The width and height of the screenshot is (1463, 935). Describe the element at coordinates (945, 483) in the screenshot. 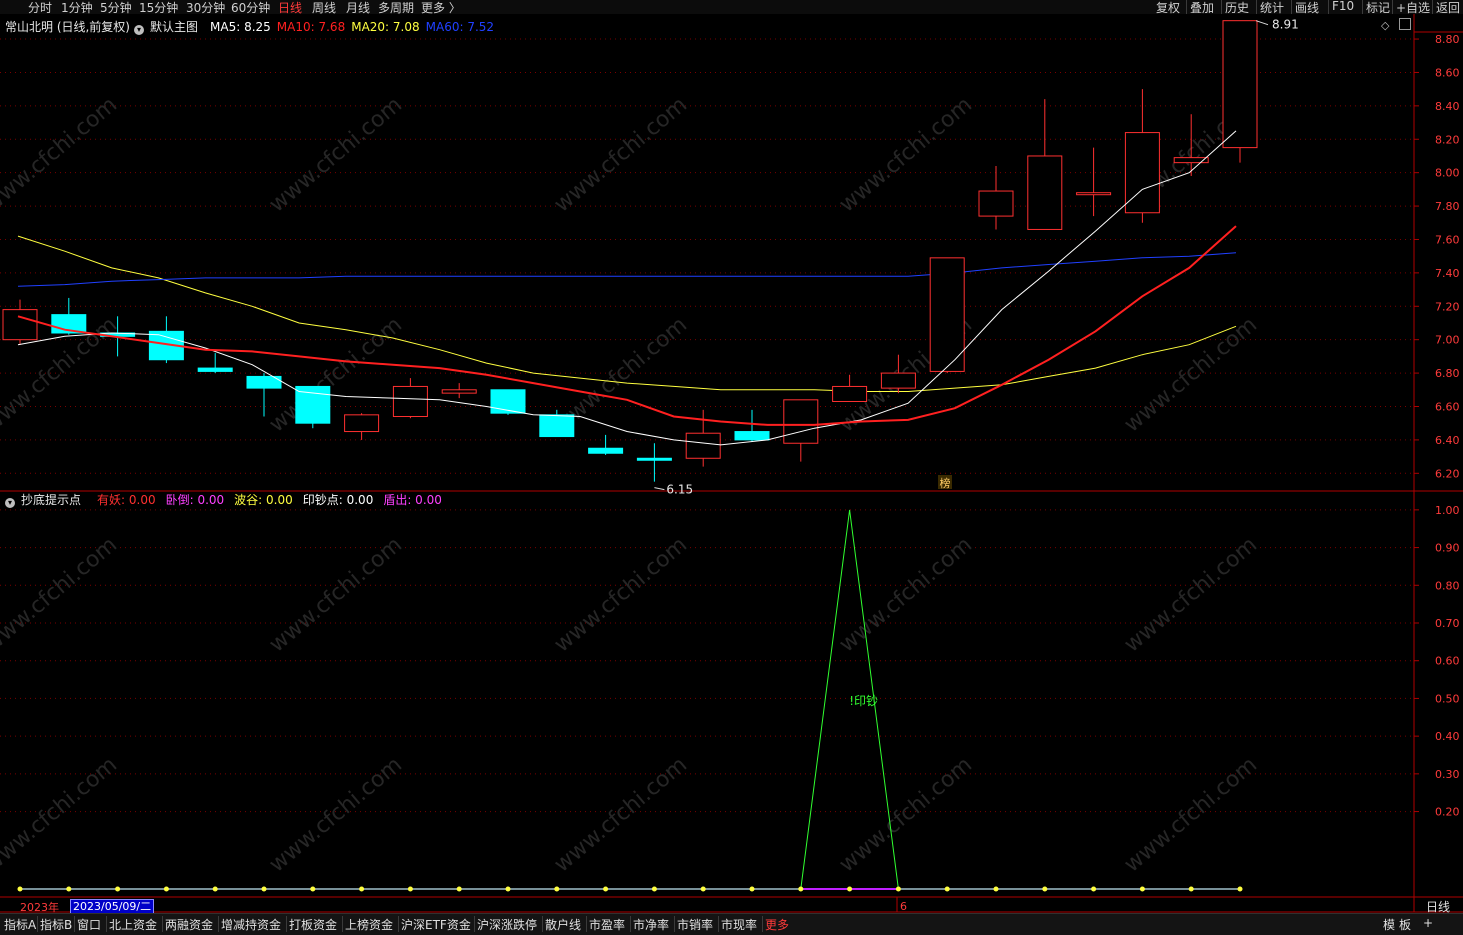

I see `bang-badge: 榜` at that location.